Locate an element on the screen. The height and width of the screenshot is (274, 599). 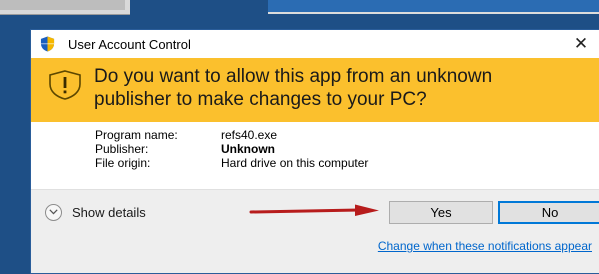
warning-shield-icon is located at coordinates (65, 85).